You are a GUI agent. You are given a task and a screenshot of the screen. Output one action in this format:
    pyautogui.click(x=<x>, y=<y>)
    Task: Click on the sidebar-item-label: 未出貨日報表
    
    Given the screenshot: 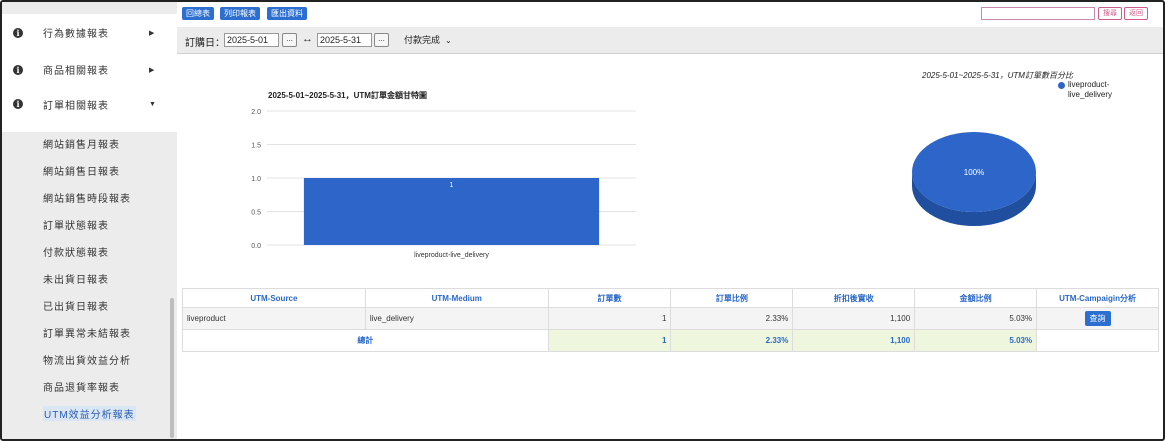 What is the action you would take?
    pyautogui.click(x=76, y=280)
    